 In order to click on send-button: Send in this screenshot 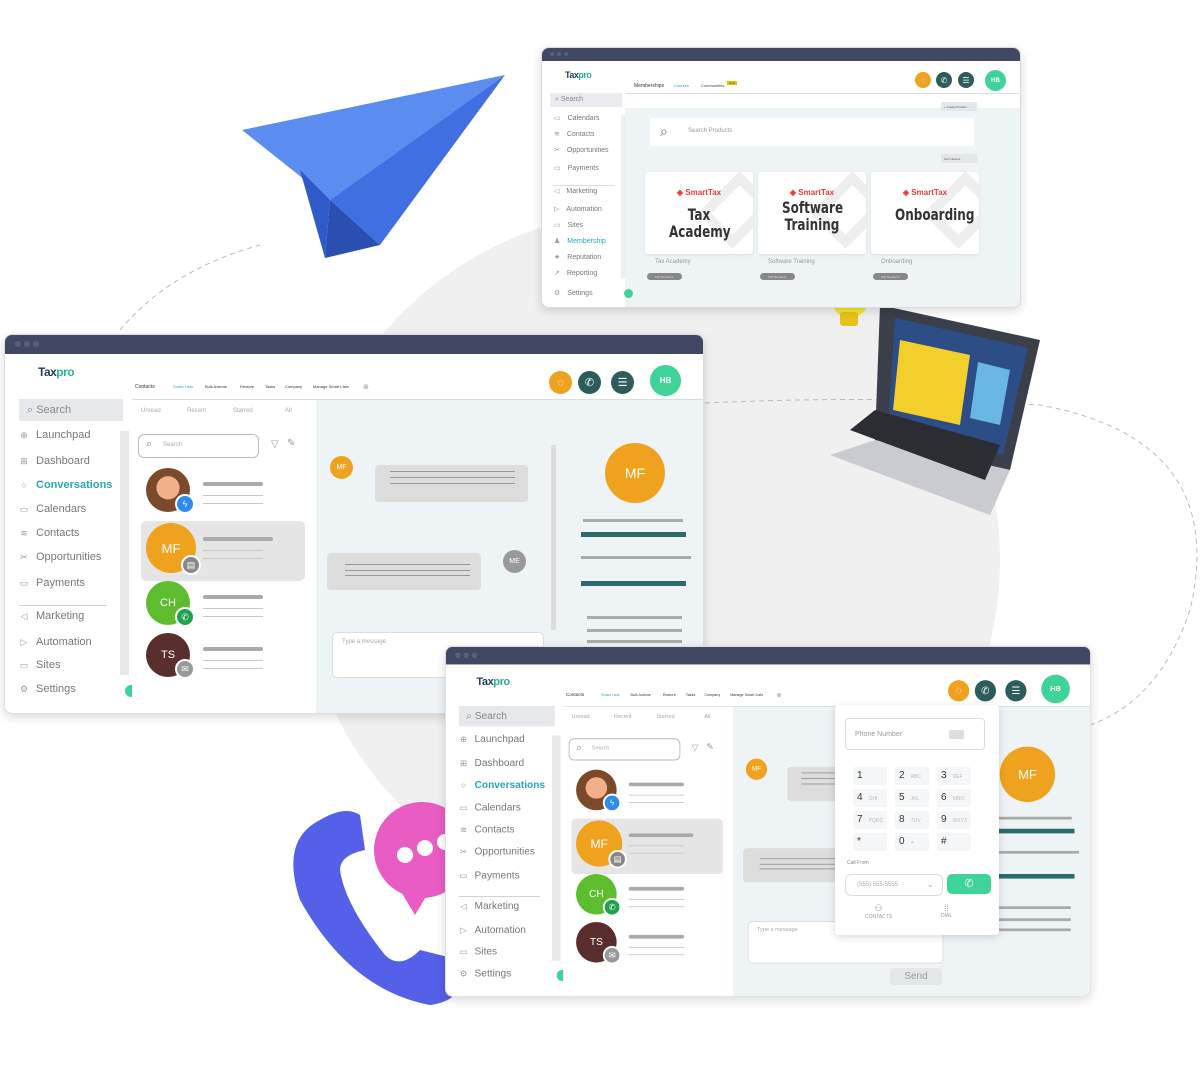, I will do `click(916, 976)`.